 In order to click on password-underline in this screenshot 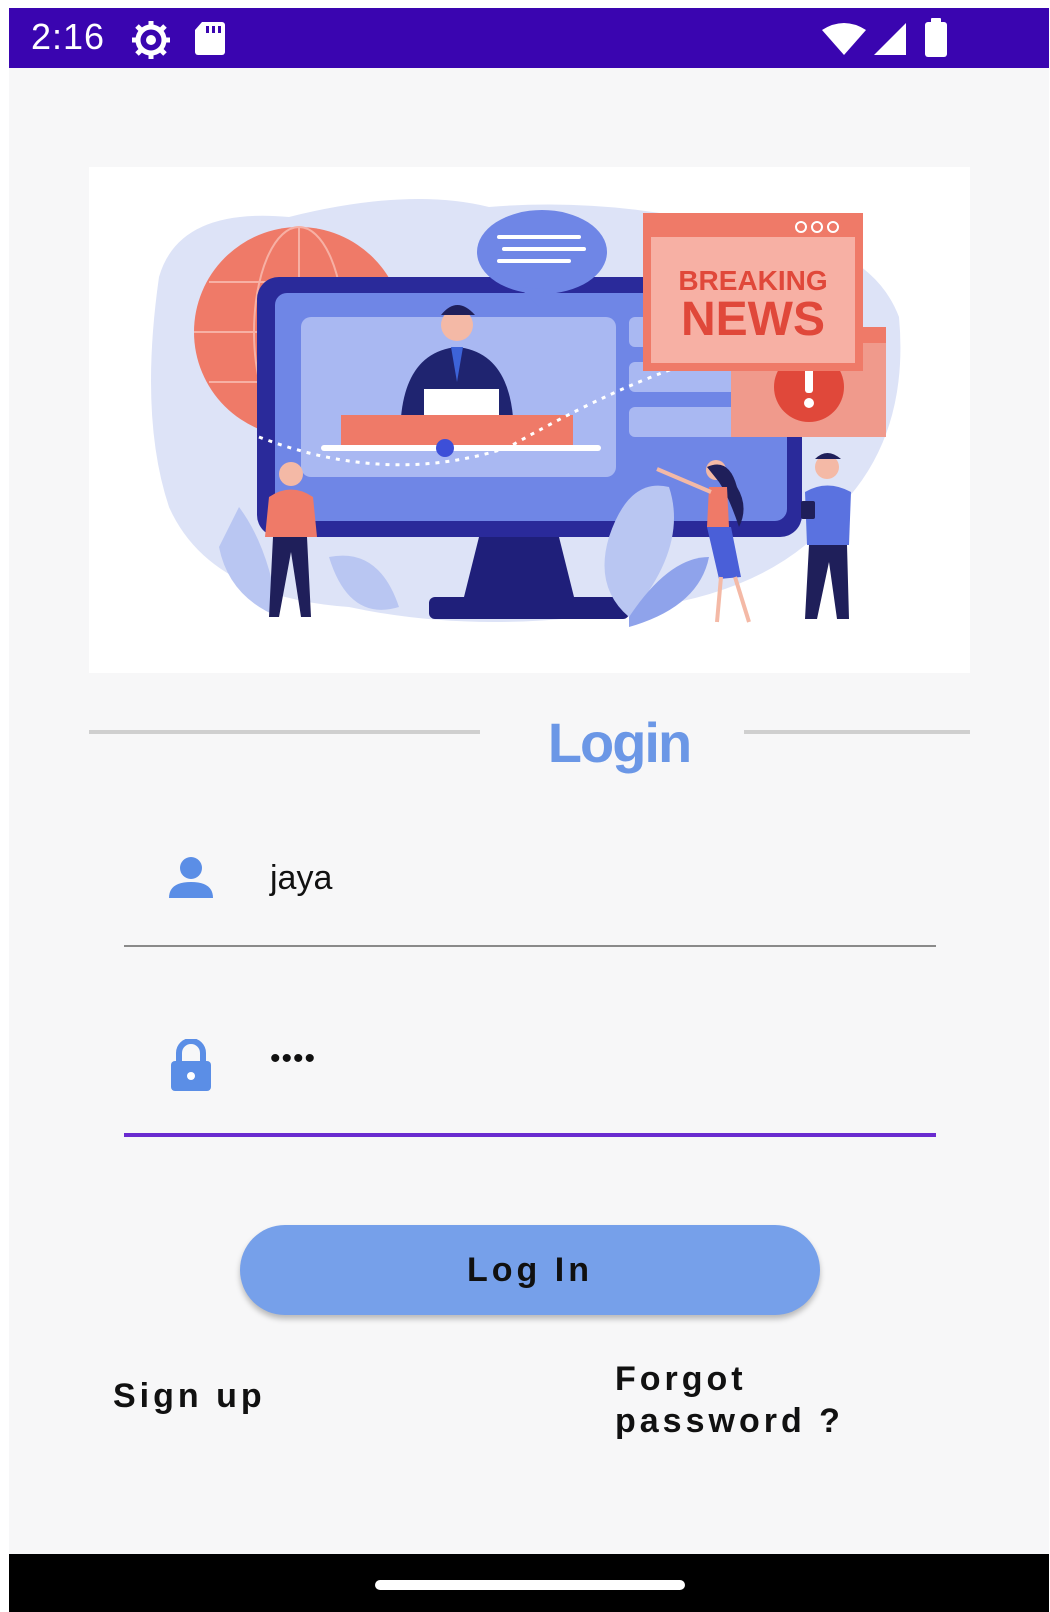, I will do `click(530, 1135)`.